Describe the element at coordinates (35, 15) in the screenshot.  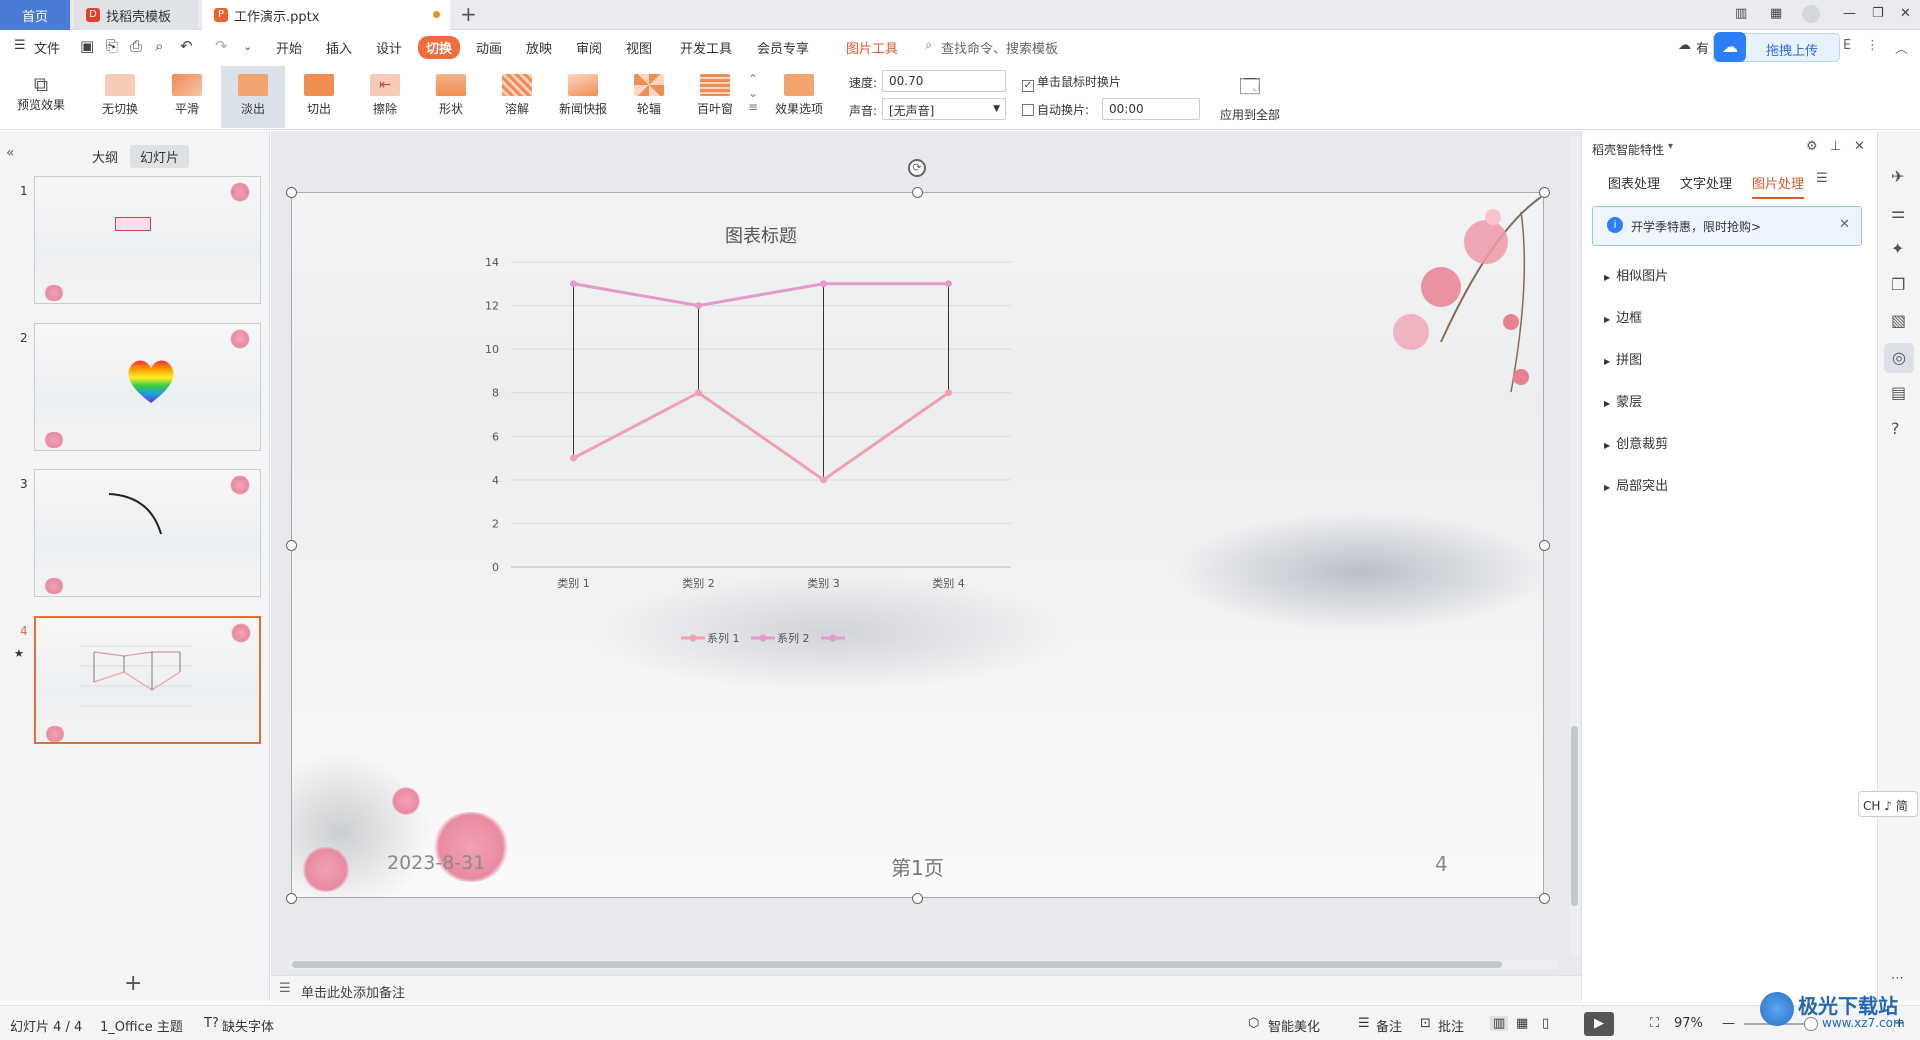
I see `tab-home: 首页` at that location.